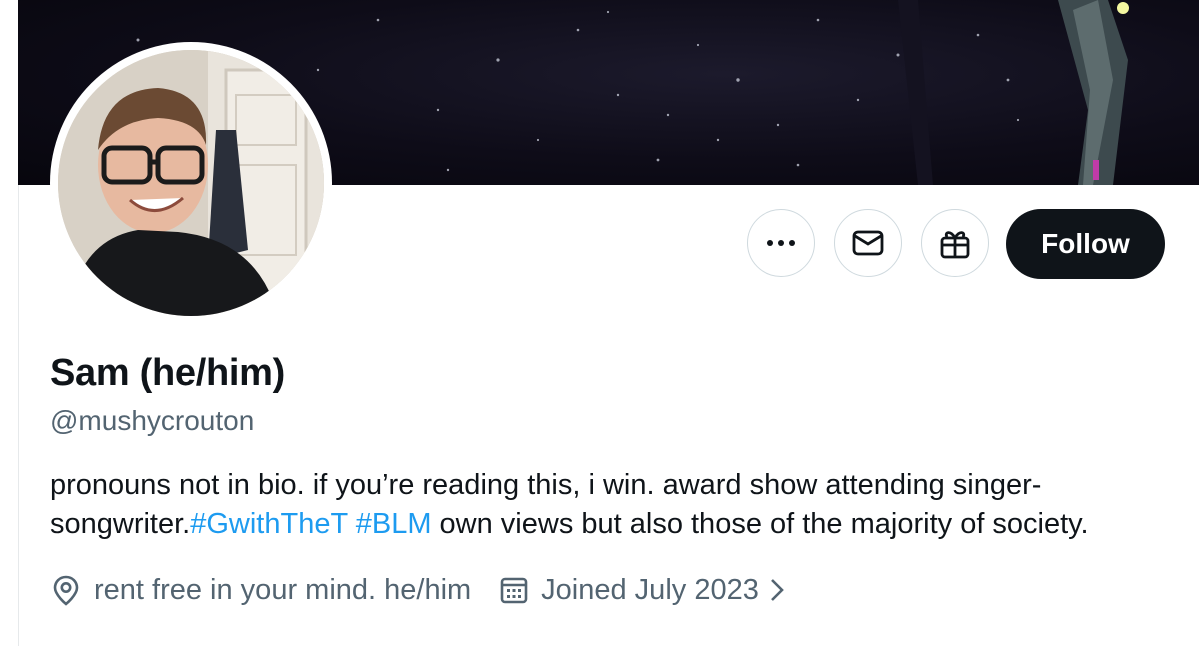 This screenshot has width=1199, height=646. I want to click on calendar-icon, so click(514, 590).